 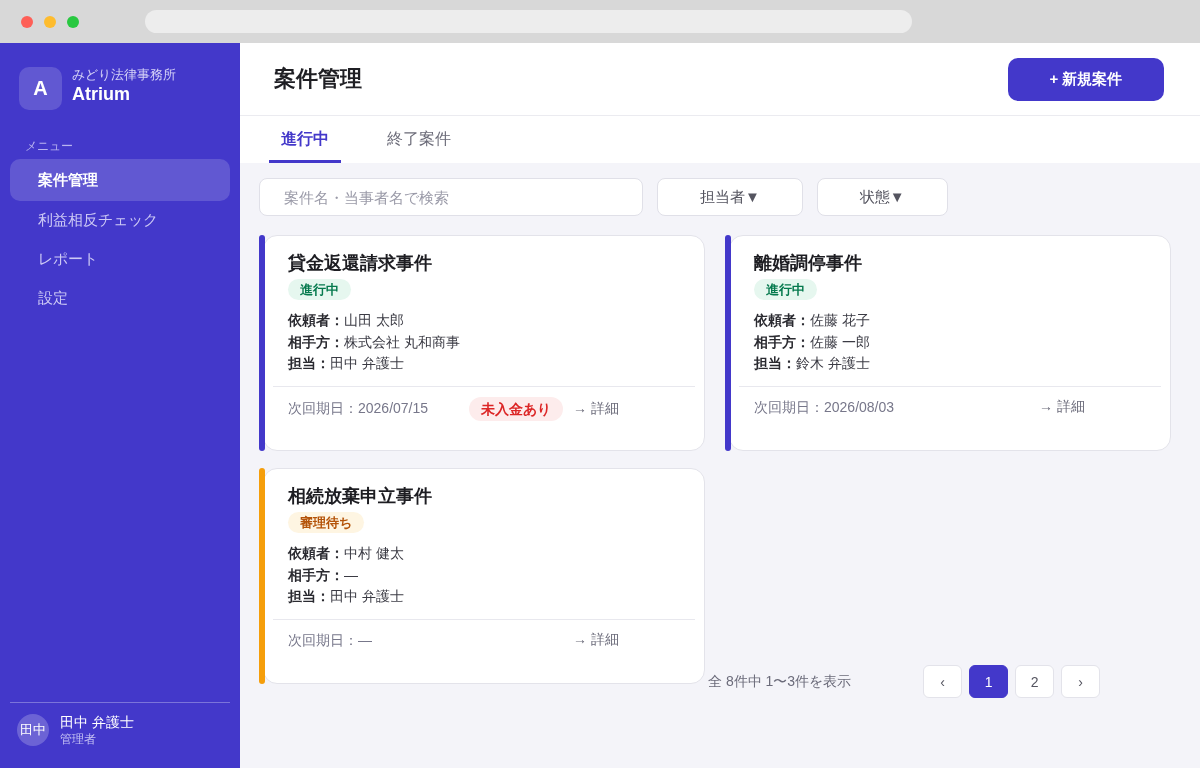 I want to click on next-date: 次回期日：—, so click(x=330, y=640).